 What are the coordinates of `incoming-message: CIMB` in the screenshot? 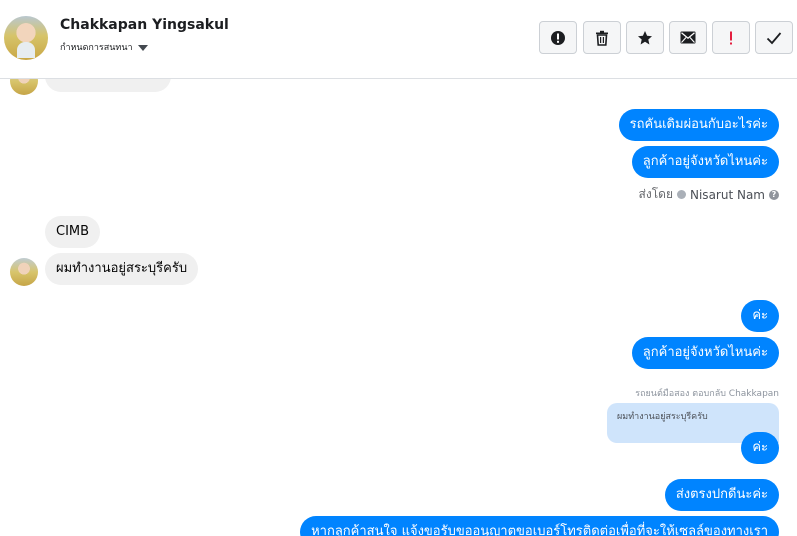 It's located at (73, 232).